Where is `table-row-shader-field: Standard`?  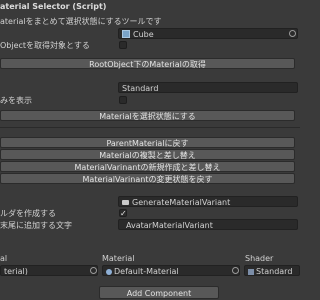 table-row-shader-field: Standard is located at coordinates (272, 270).